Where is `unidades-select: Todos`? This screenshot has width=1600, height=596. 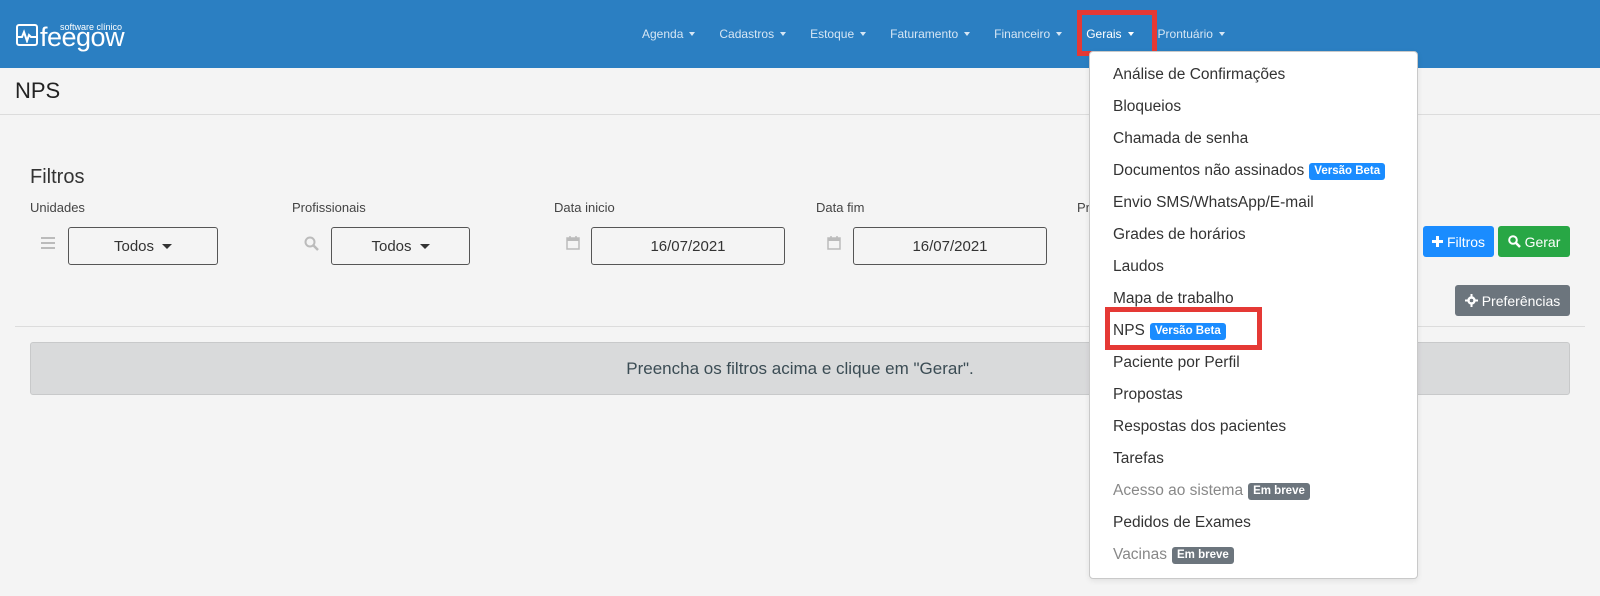
unidades-select: Todos is located at coordinates (143, 246).